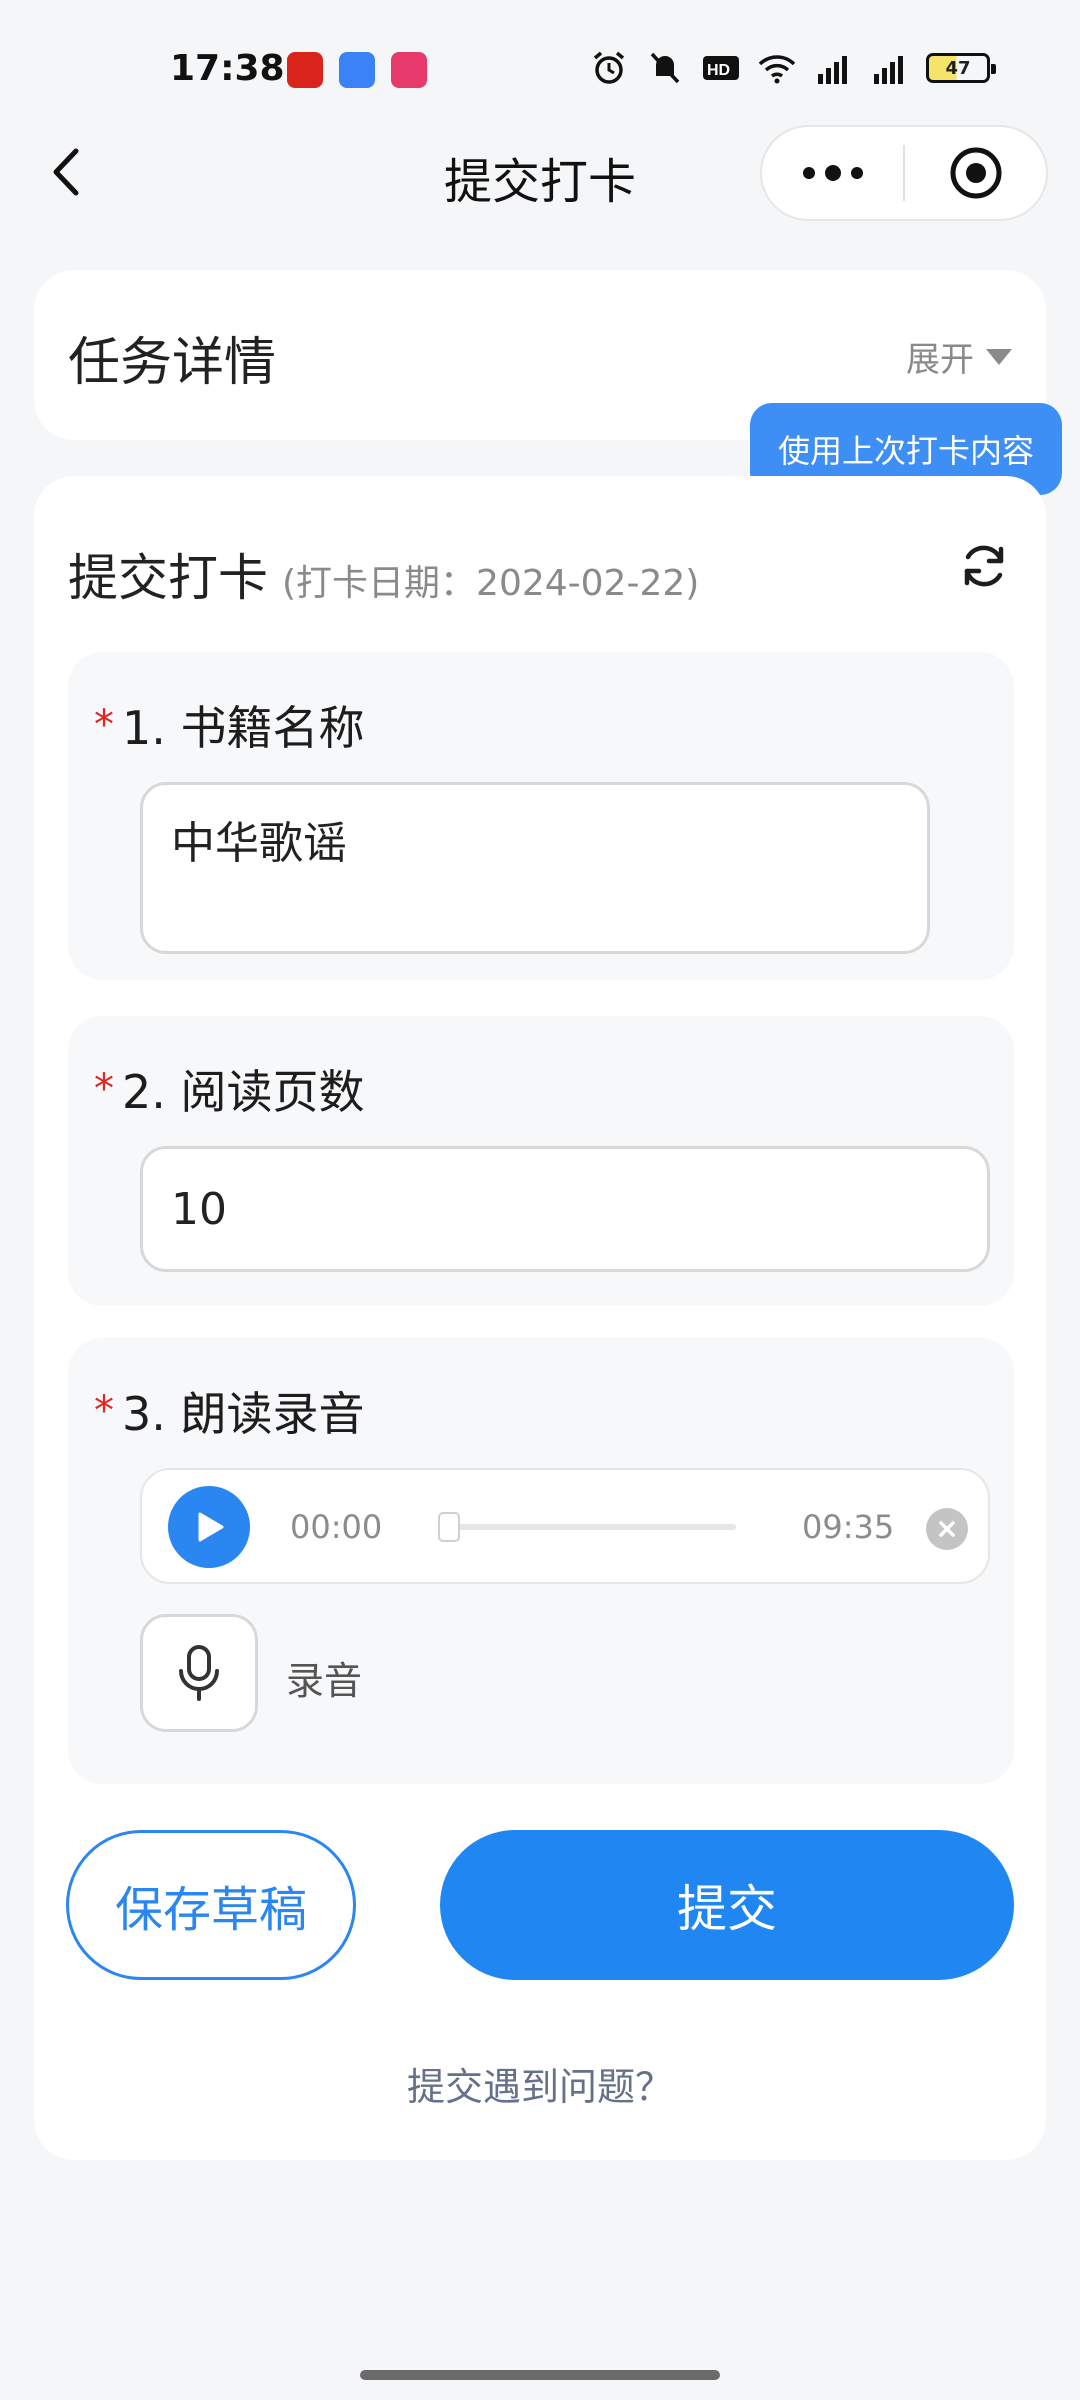 The width and height of the screenshot is (1080, 2400). I want to click on pages-read-input: 10, so click(565, 1209).